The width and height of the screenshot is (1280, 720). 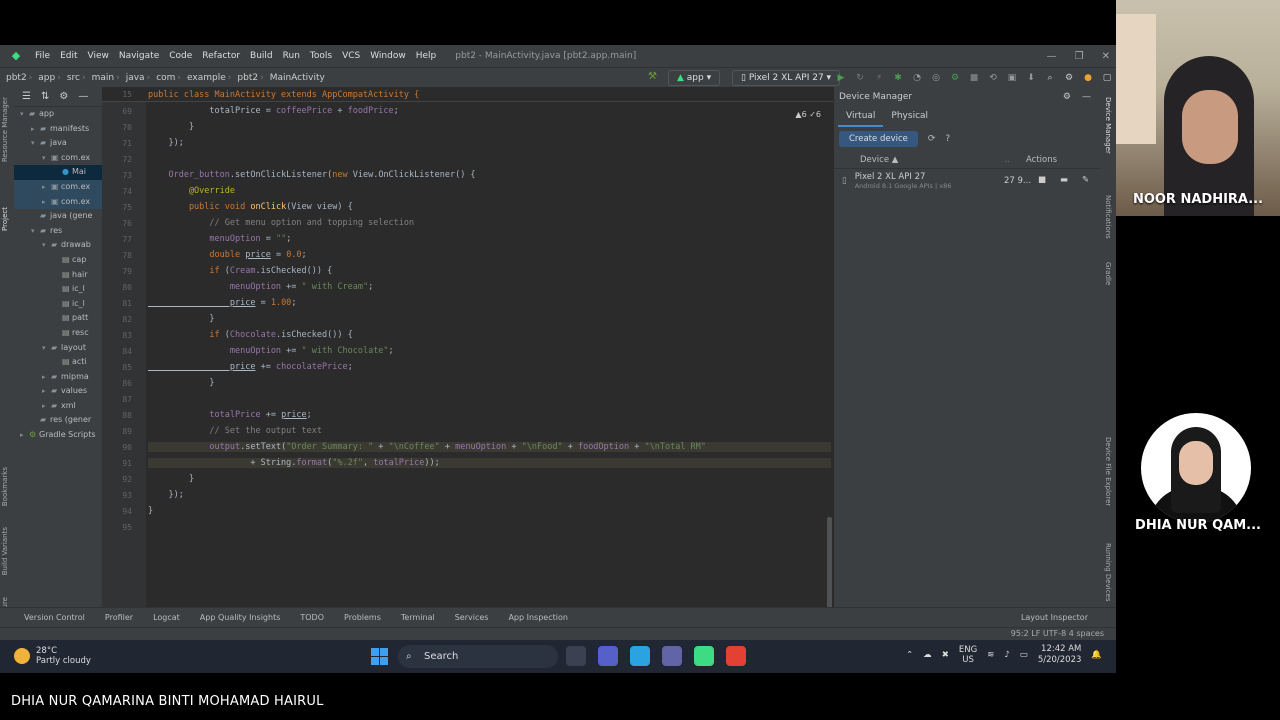 I want to click on options-icon: ⚙, so click(x=63, y=96).